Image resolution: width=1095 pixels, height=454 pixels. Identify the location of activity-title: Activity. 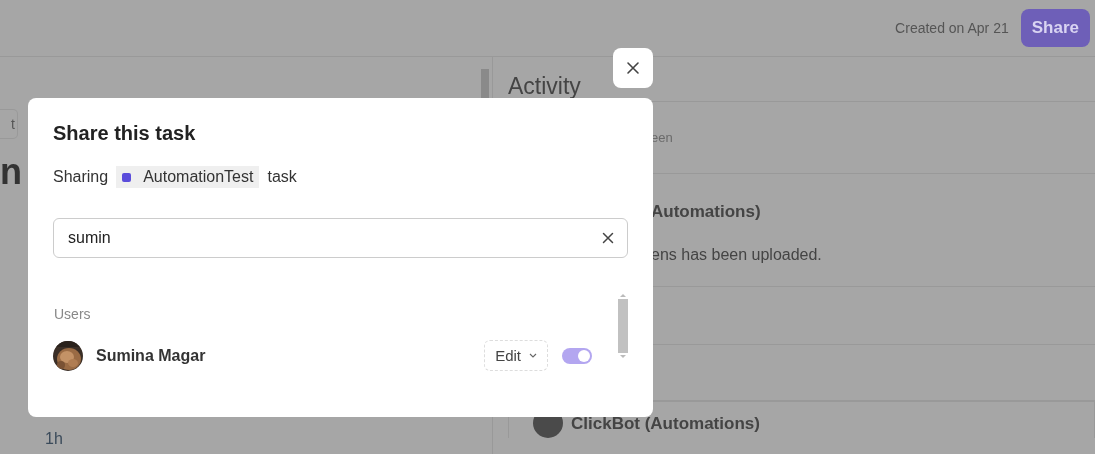
(544, 86).